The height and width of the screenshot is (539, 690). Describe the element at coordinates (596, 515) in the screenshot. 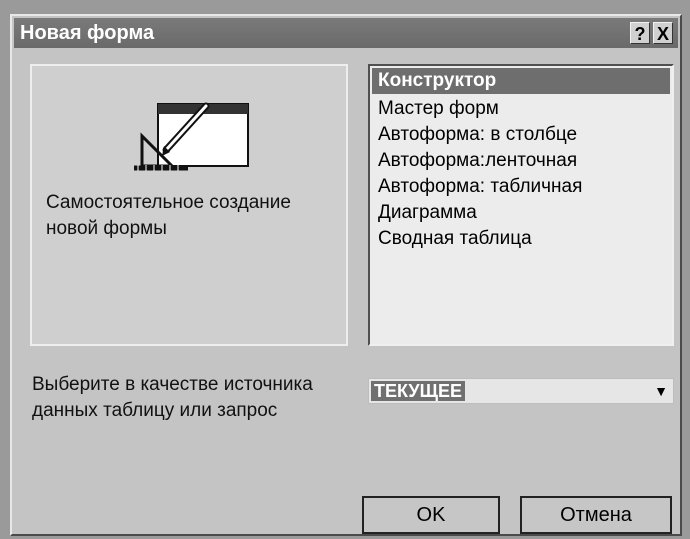

I see `cancel-button: Отмена` at that location.